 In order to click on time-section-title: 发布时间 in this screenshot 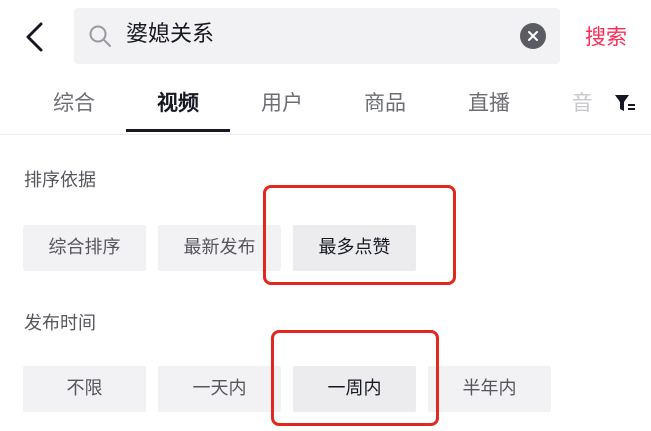, I will do `click(60, 323)`.